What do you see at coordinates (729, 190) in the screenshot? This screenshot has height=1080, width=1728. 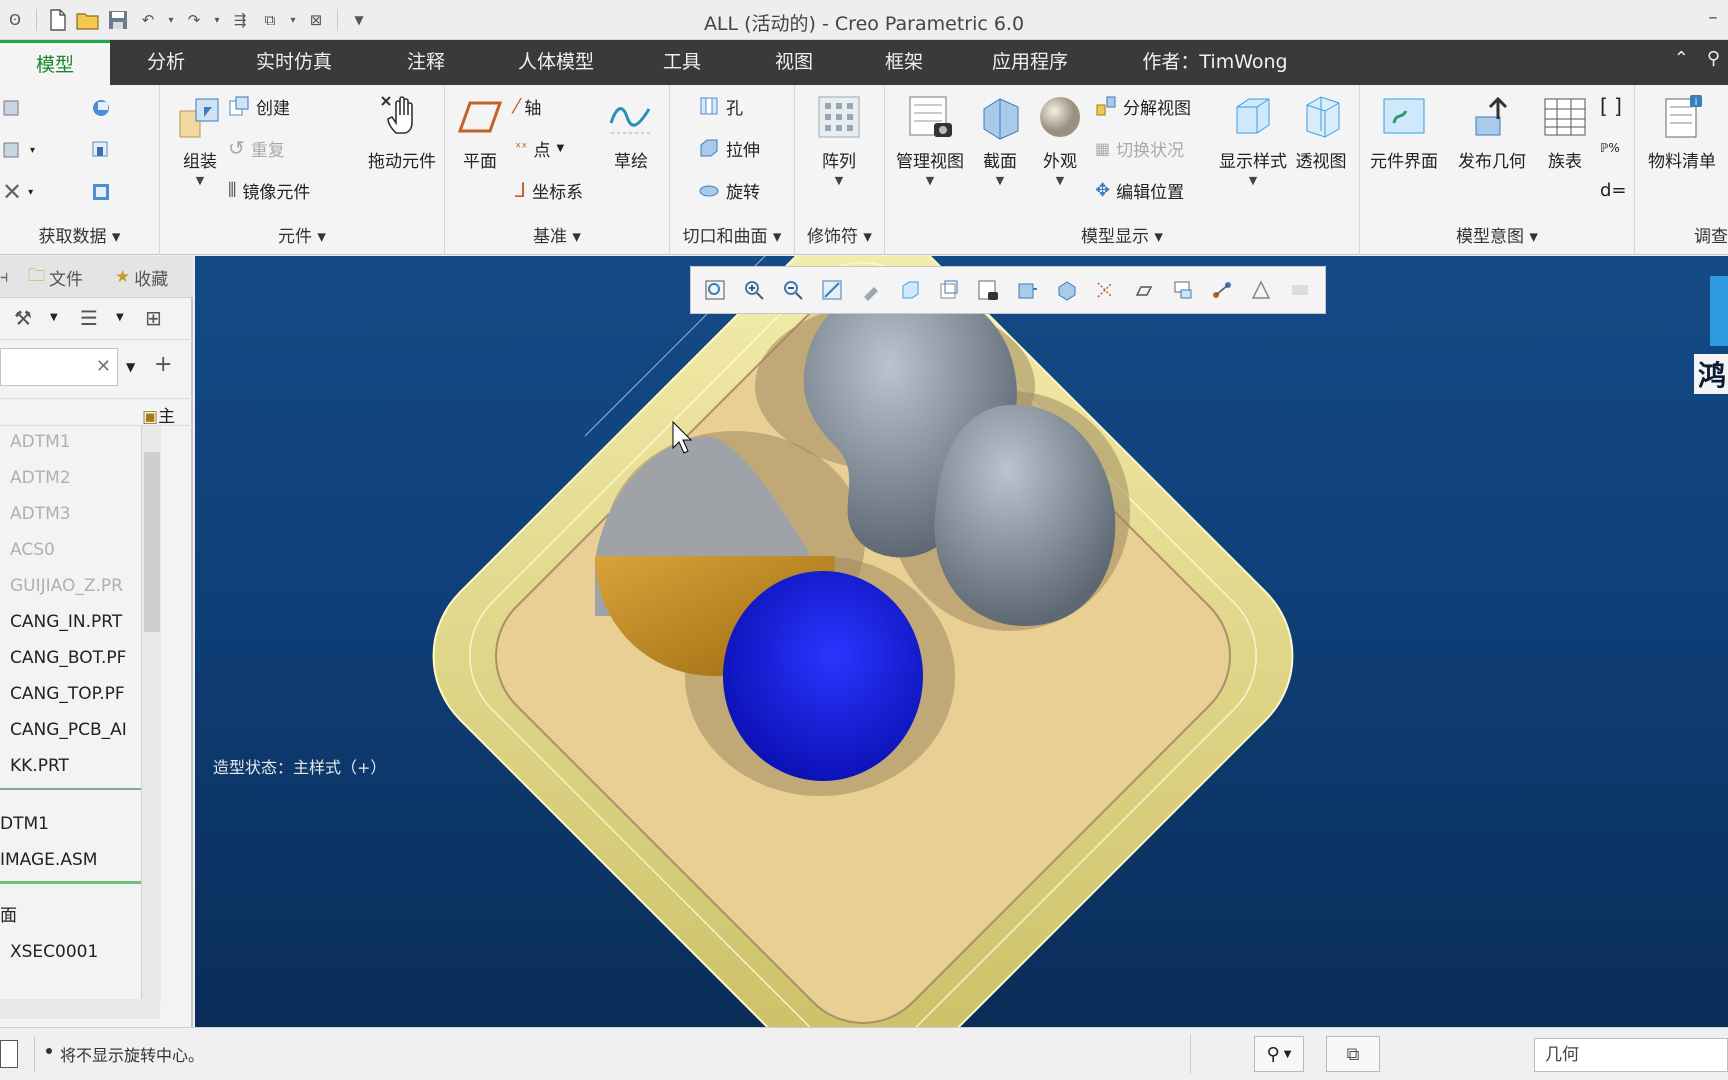 I see `revolve-button: 旋转` at bounding box center [729, 190].